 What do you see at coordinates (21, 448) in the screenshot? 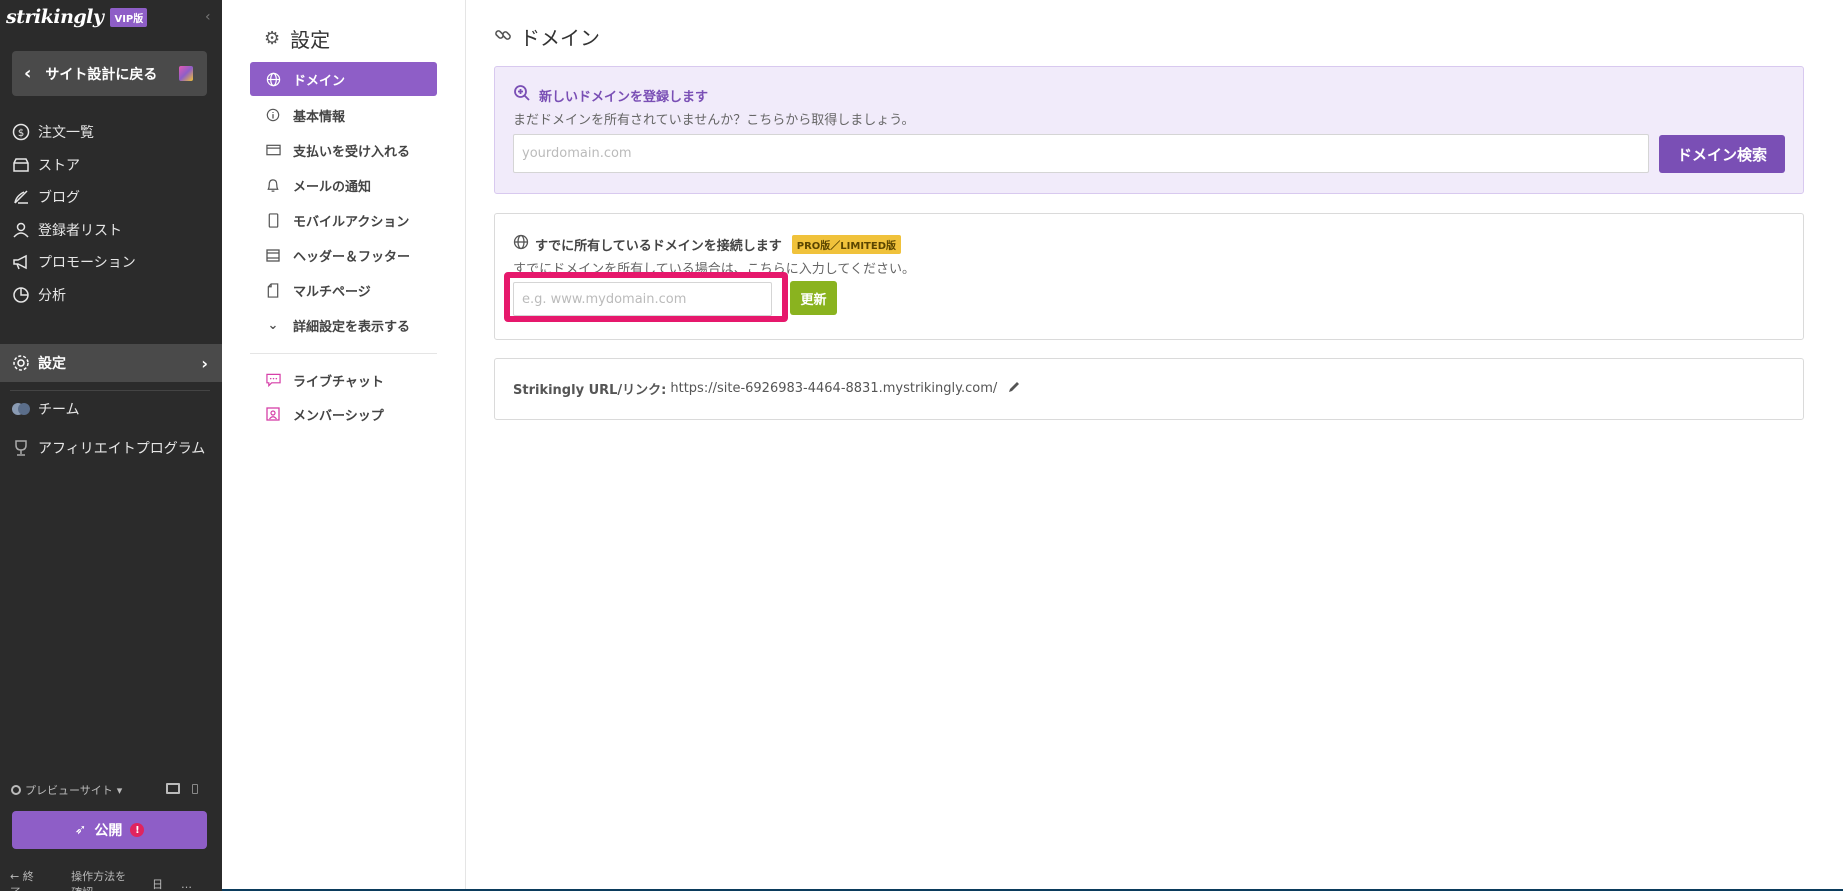
I see `trophy-icon` at bounding box center [21, 448].